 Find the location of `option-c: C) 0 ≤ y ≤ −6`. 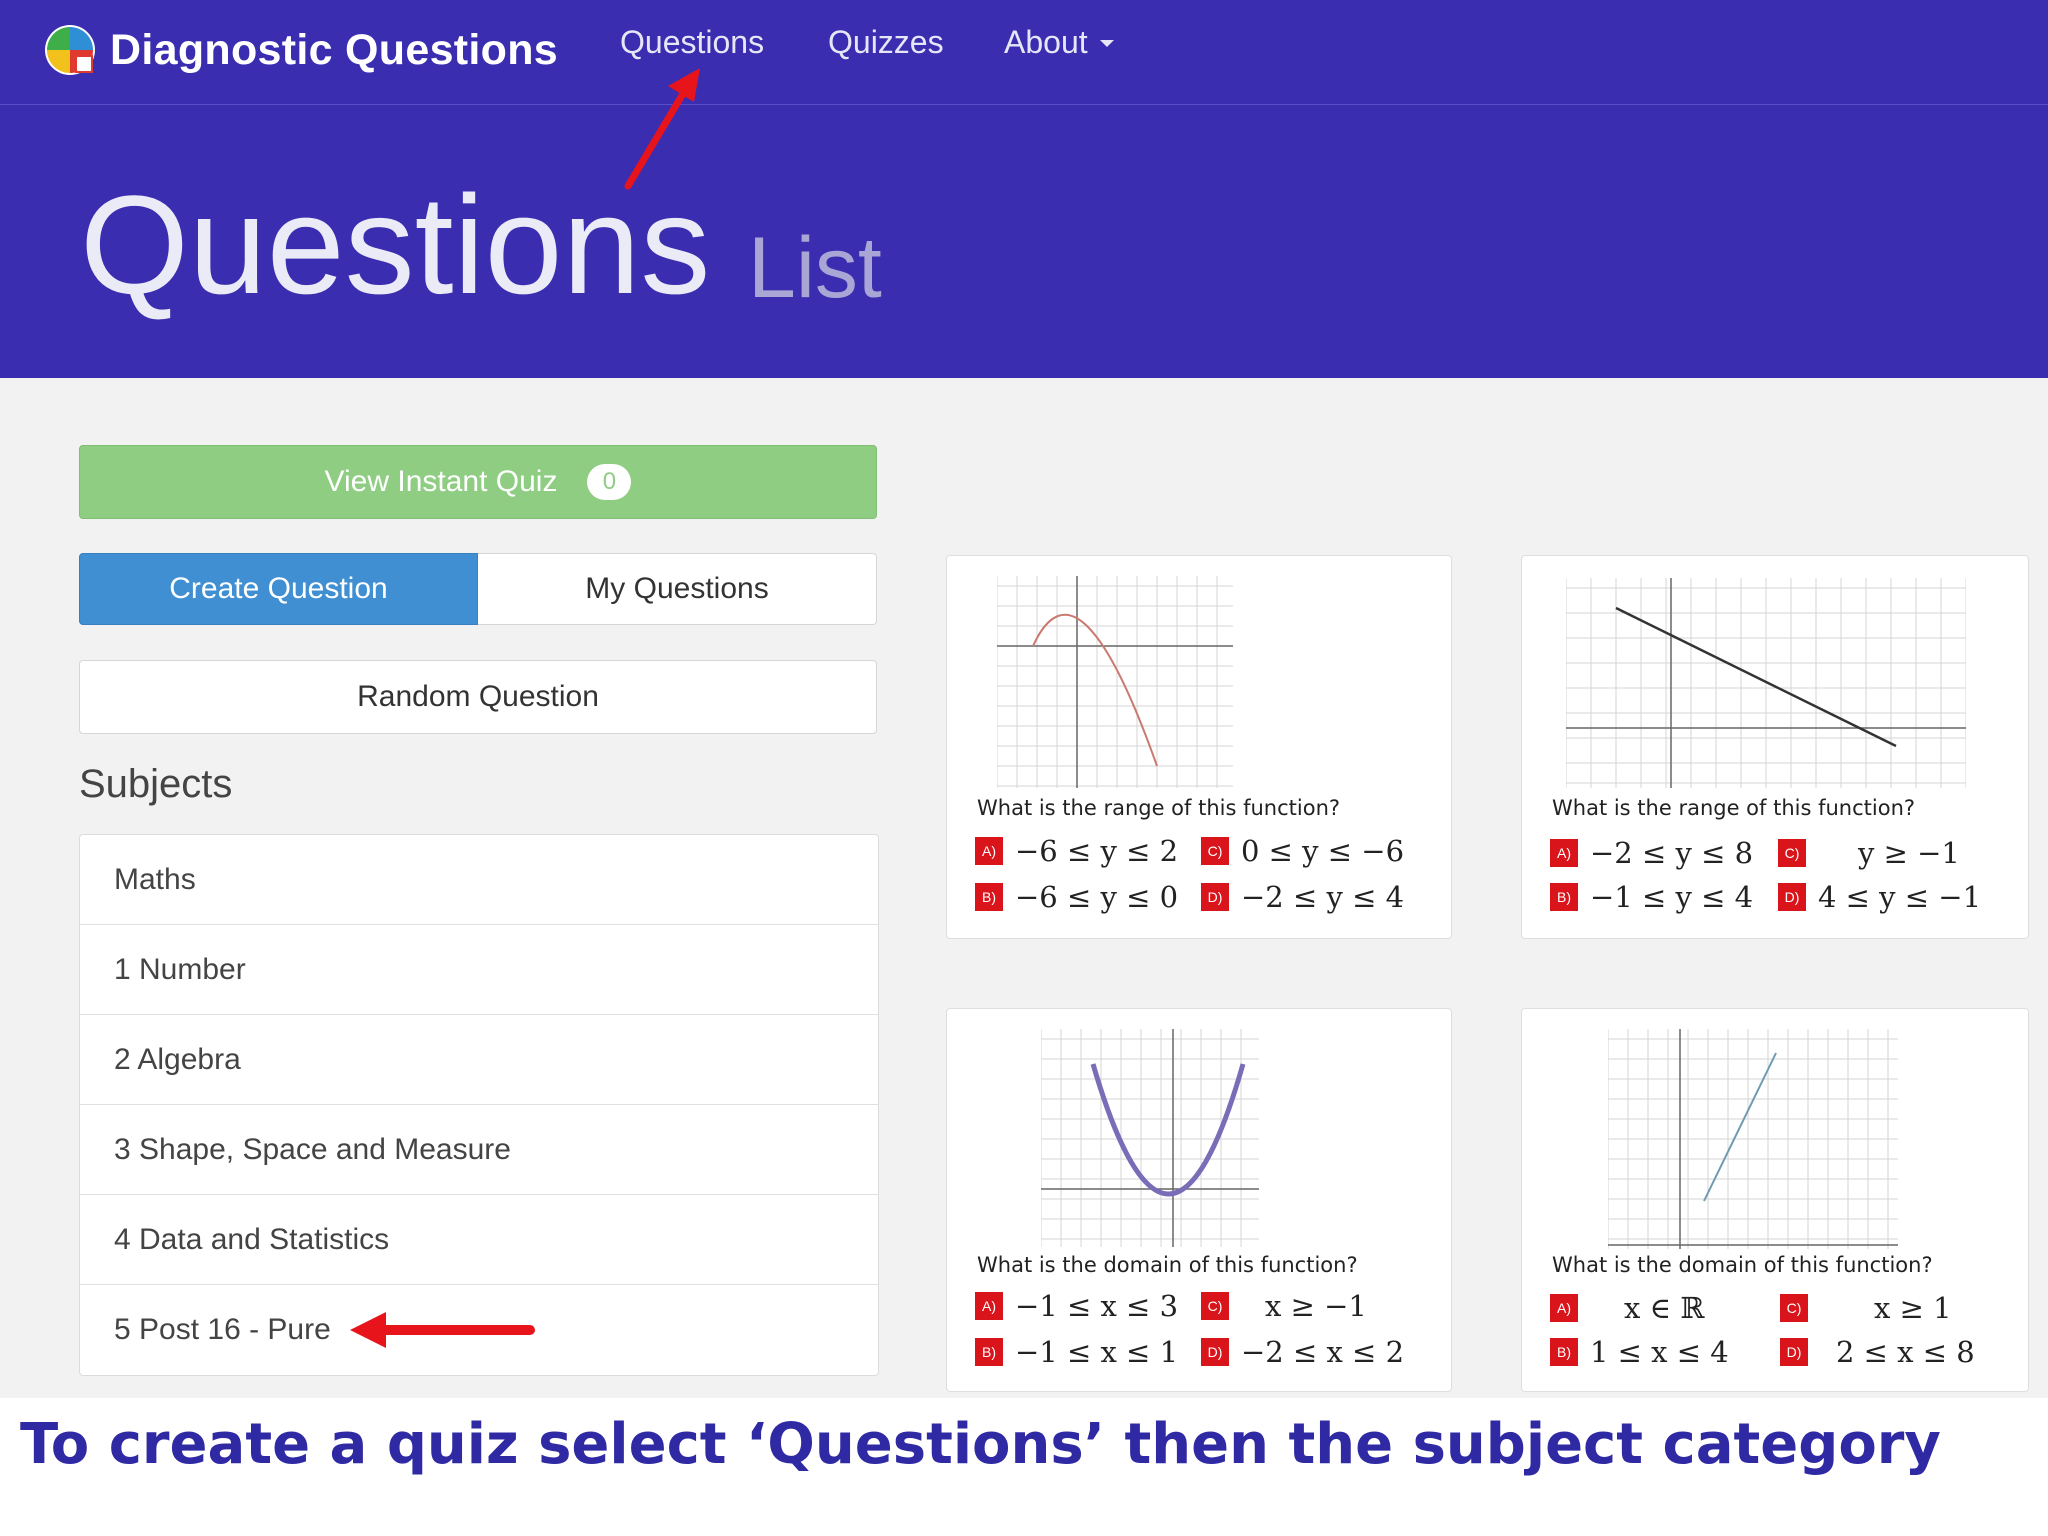

option-c: C) 0 ≤ y ≤ −6 is located at coordinates (1302, 851).